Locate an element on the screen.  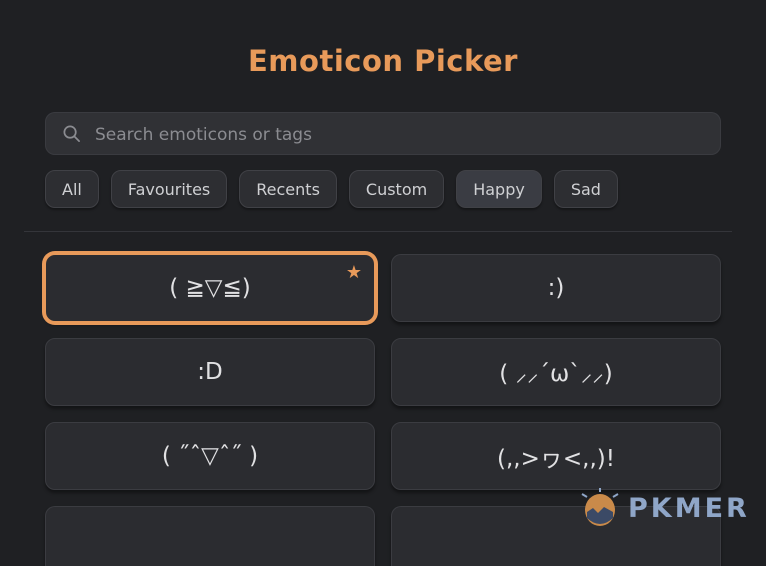
filter-chip-happy: Happy is located at coordinates (499, 189).